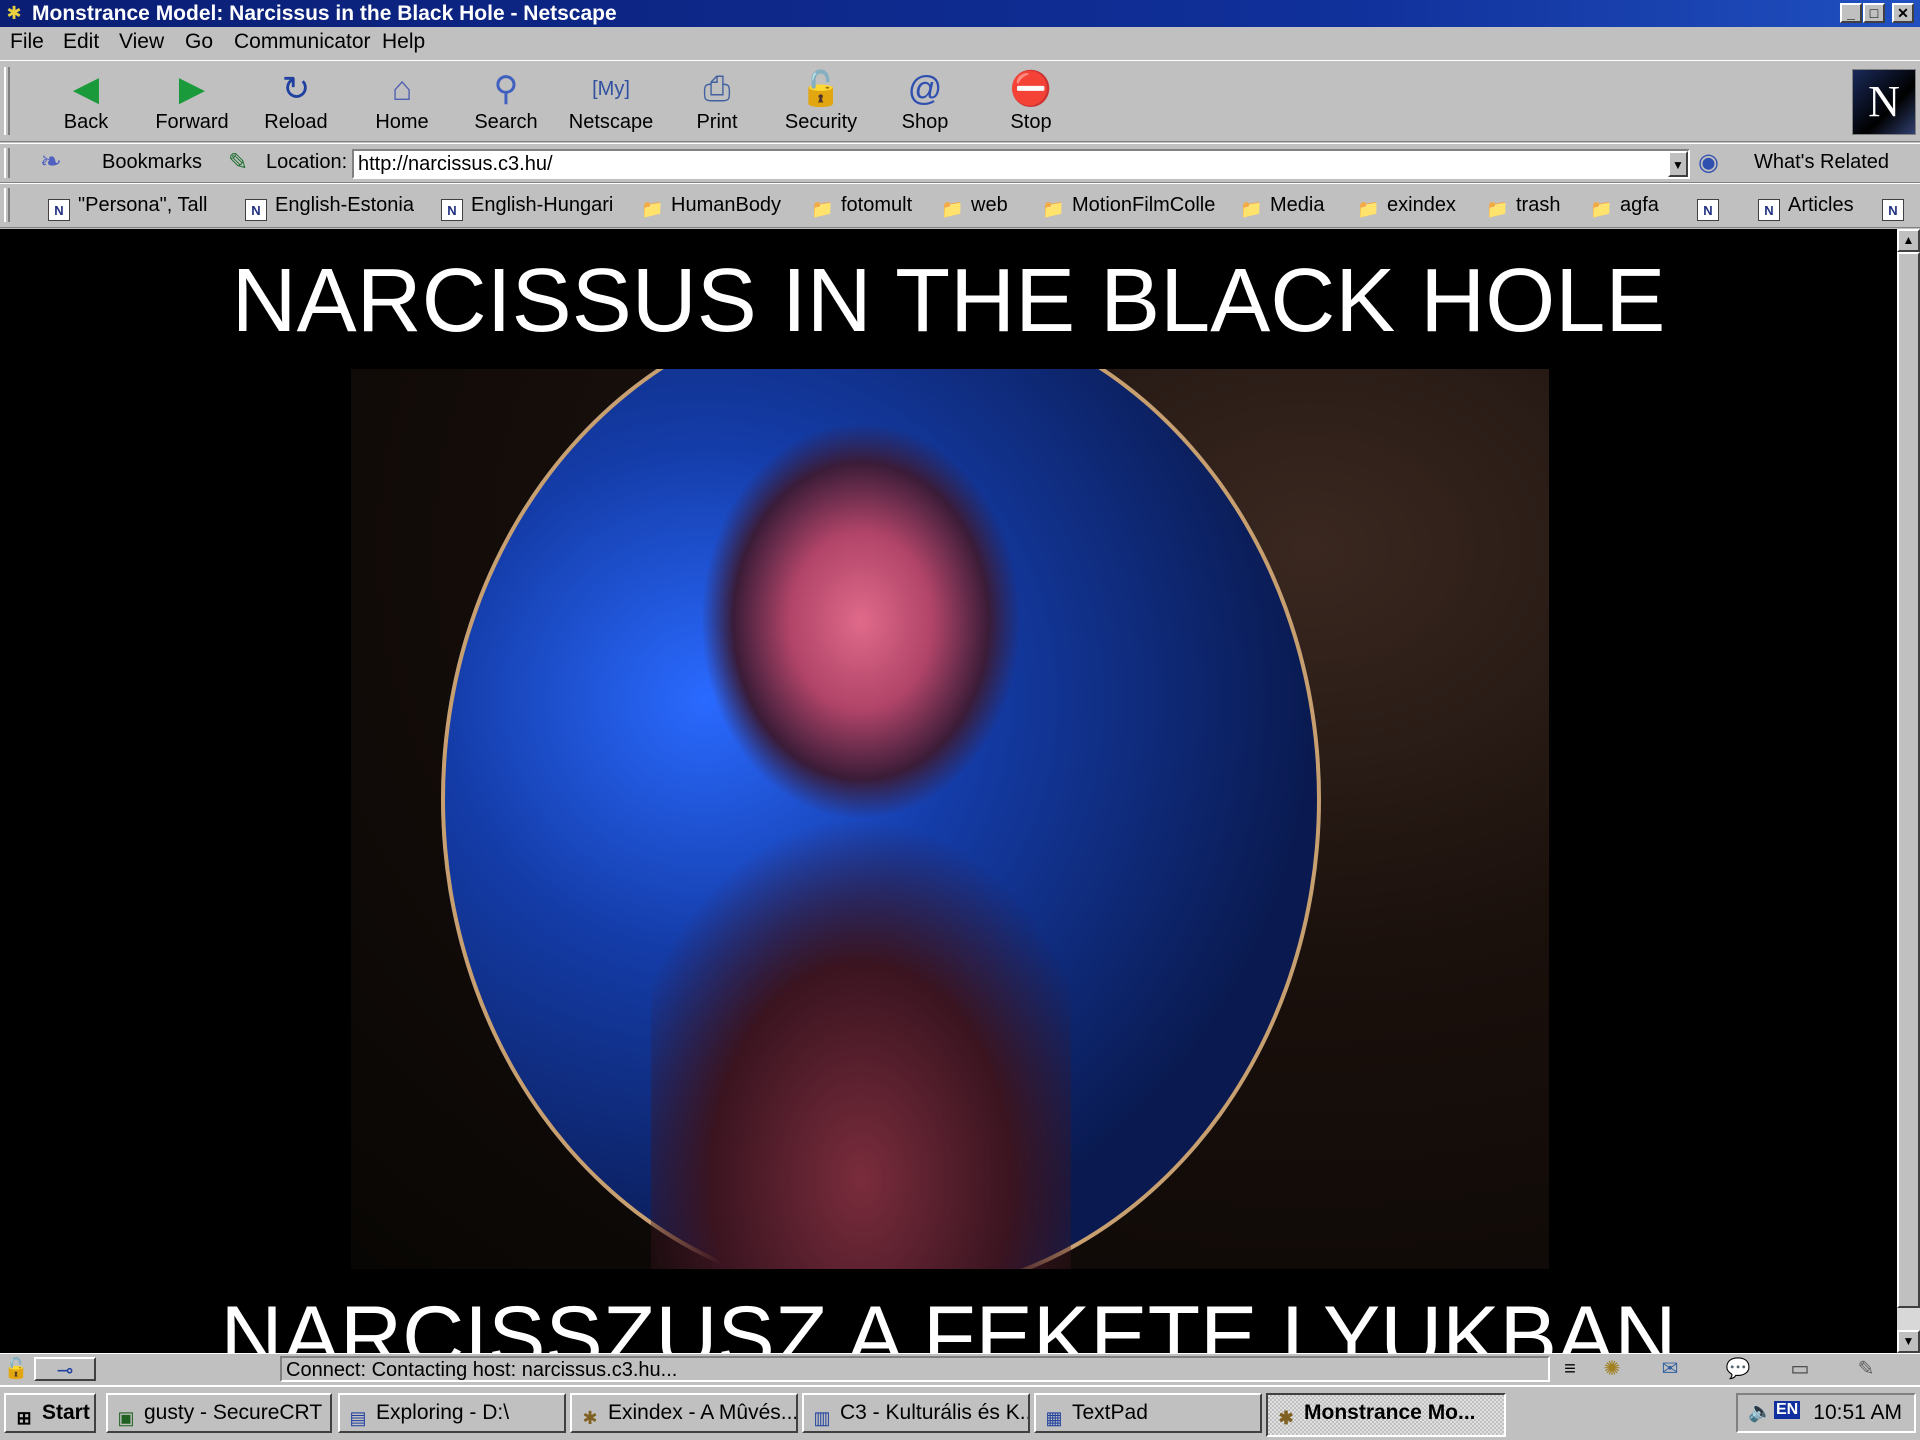  What do you see at coordinates (1406, 207) in the screenshot?
I see `bookmark-folder-exindex: 📁 exindex` at bounding box center [1406, 207].